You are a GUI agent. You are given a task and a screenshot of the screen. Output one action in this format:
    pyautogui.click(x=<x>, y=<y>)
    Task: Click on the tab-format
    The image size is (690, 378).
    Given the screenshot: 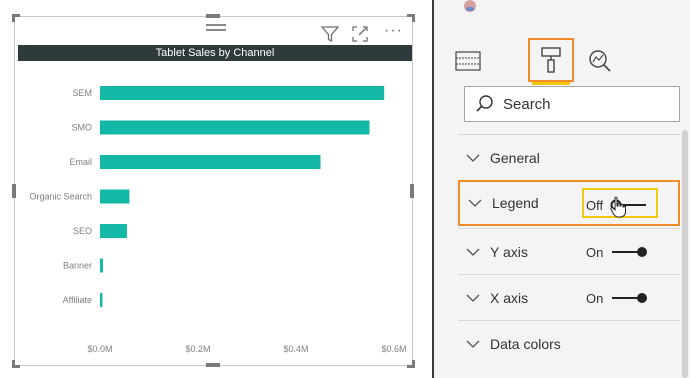 What is the action you would take?
    pyautogui.click(x=551, y=60)
    